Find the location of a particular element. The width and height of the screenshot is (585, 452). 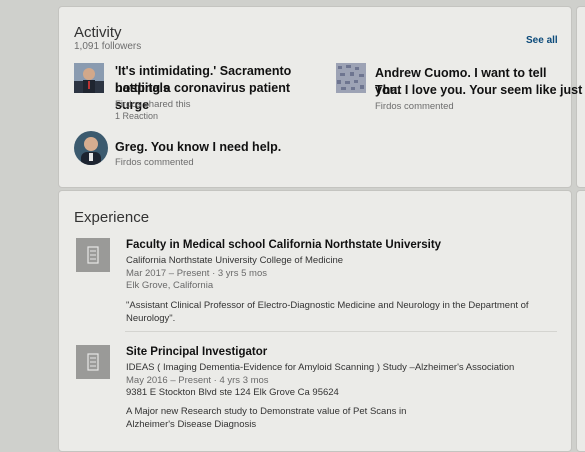

right-rail-card is located at coordinates (580, 97).